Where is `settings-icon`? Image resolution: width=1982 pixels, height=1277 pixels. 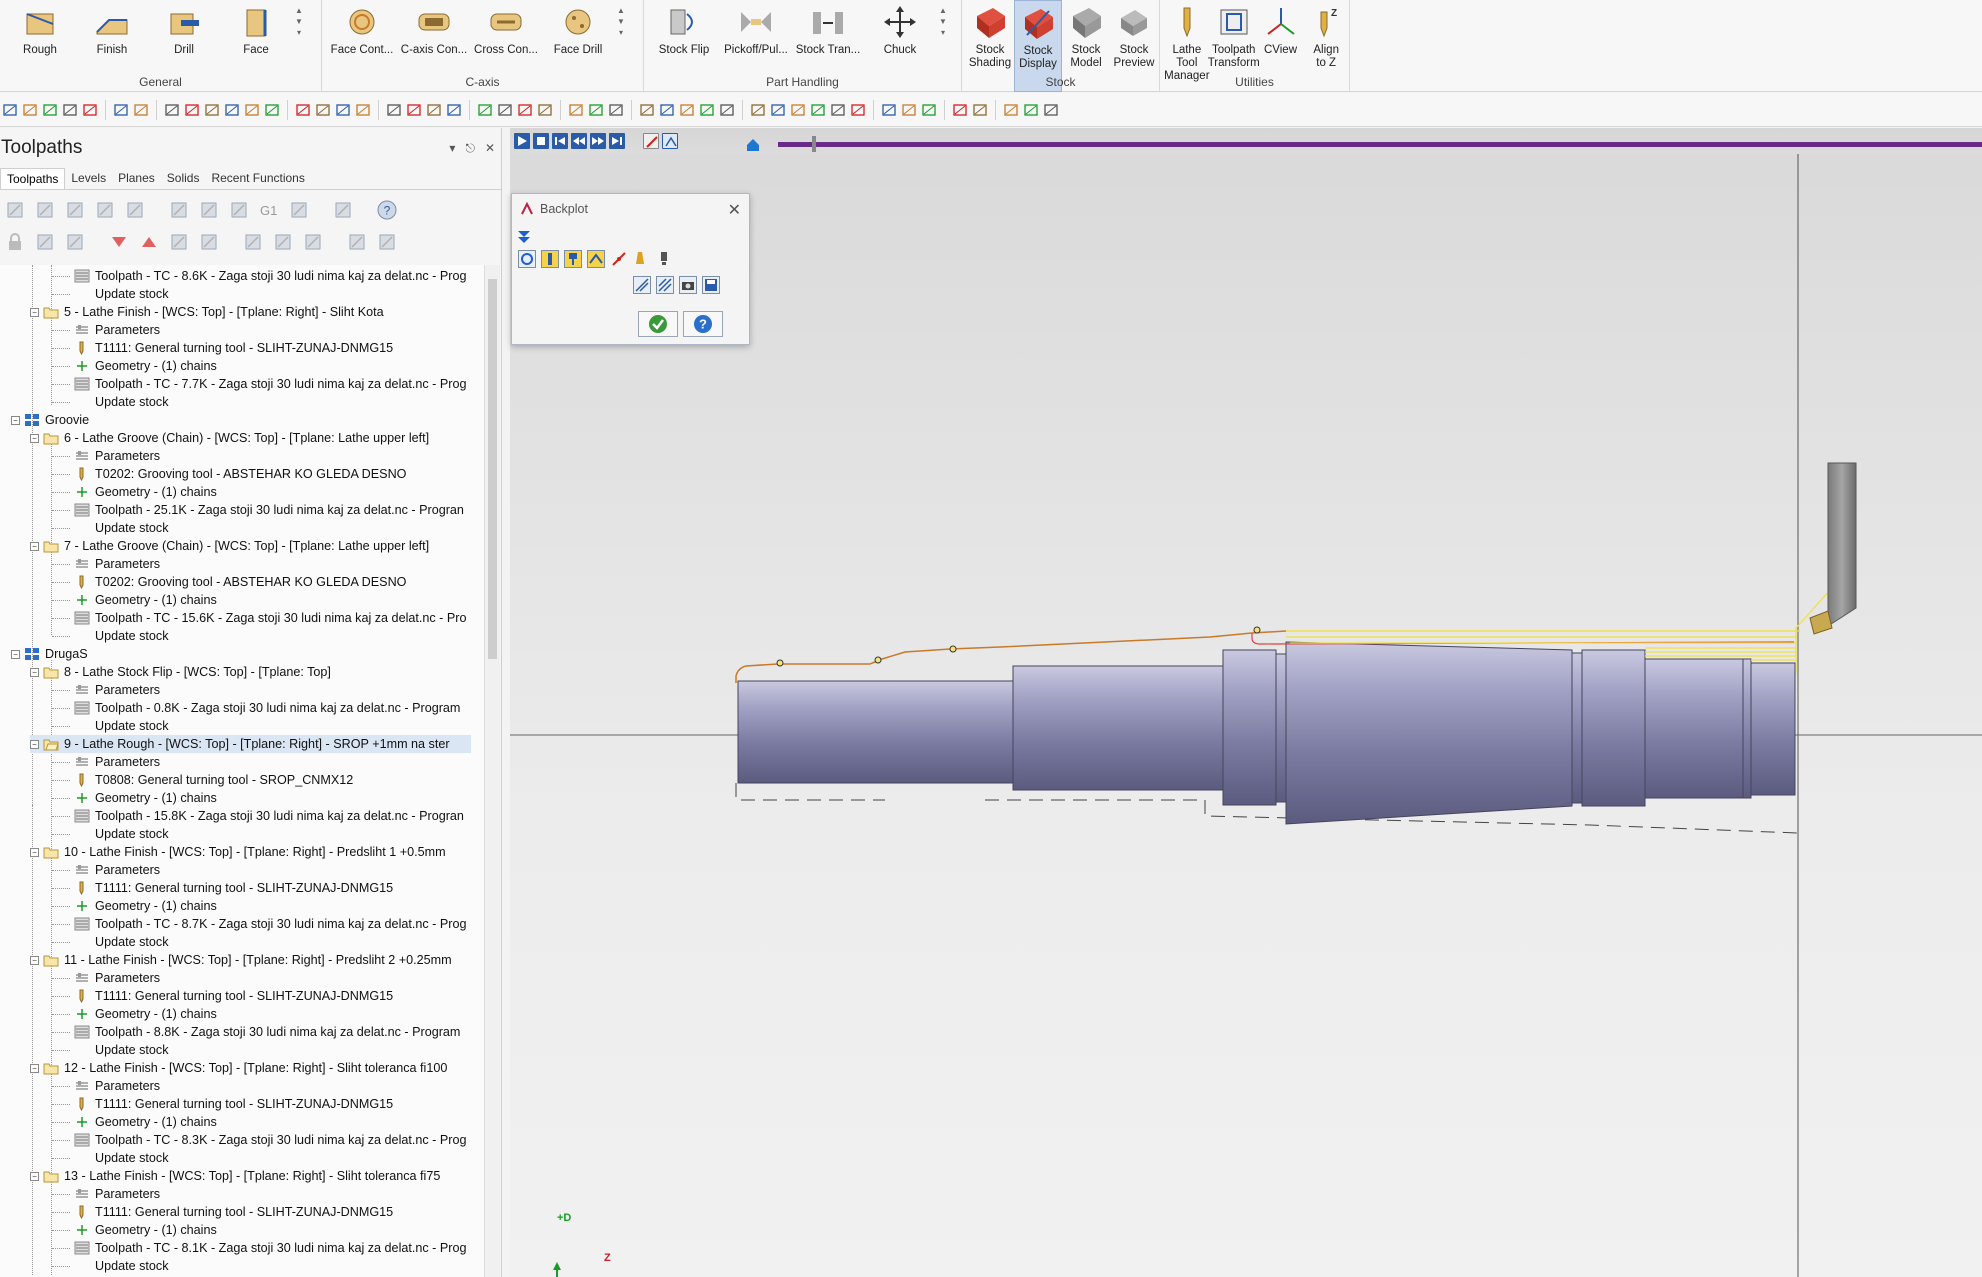 settings-icon is located at coordinates (387, 242).